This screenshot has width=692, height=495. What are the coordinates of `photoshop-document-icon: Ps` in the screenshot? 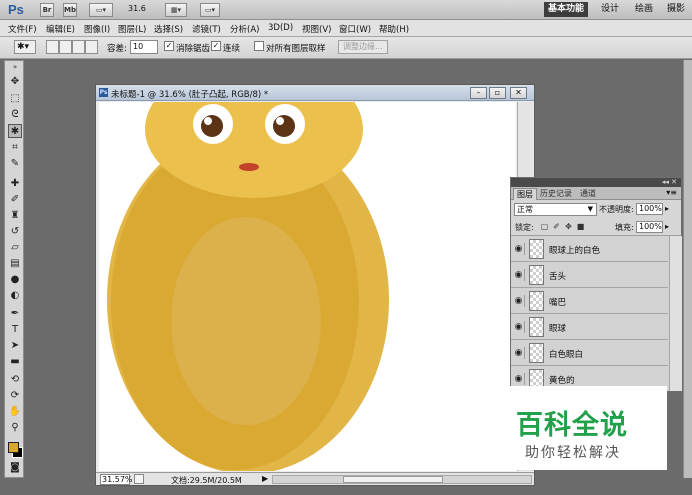 It's located at (103, 92).